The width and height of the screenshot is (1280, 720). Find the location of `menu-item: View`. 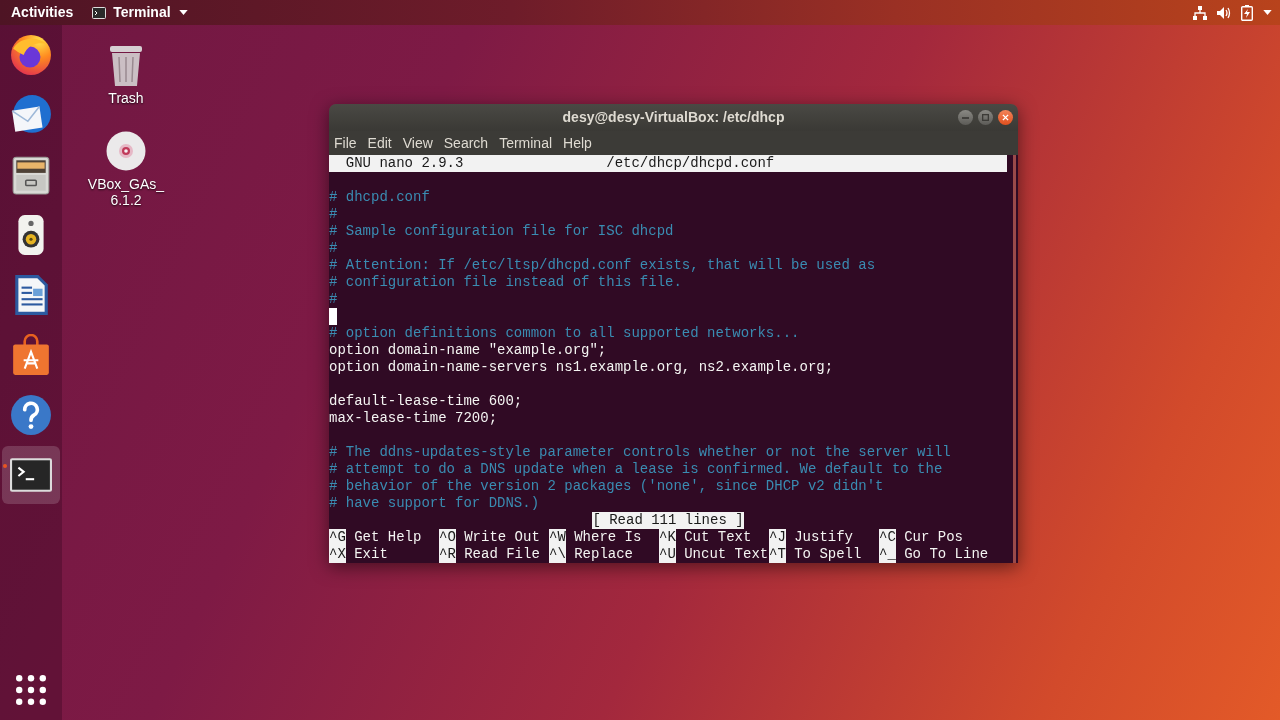

menu-item: View is located at coordinates (417, 143).